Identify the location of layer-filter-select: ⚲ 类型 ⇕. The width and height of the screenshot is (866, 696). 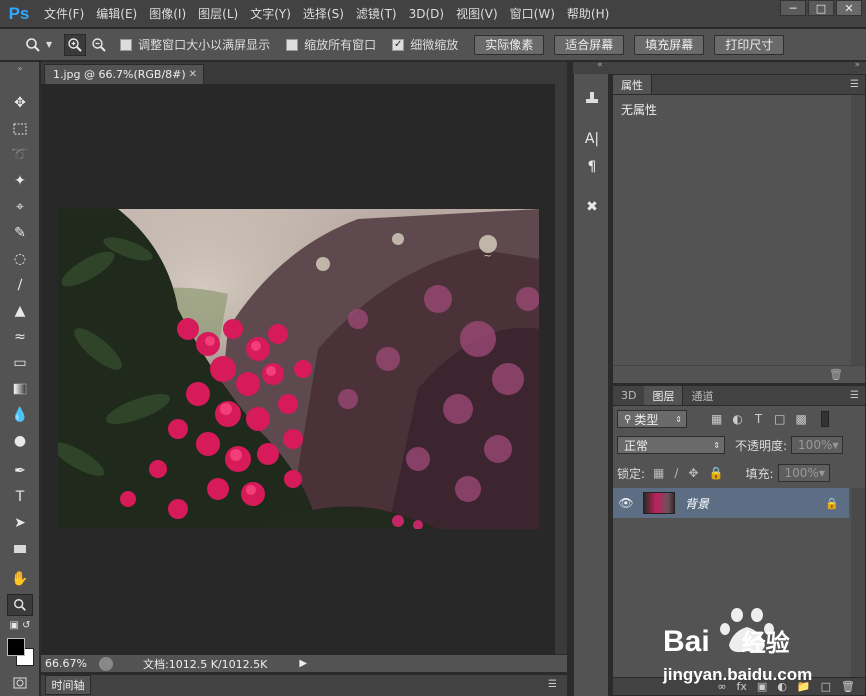
(652, 419).